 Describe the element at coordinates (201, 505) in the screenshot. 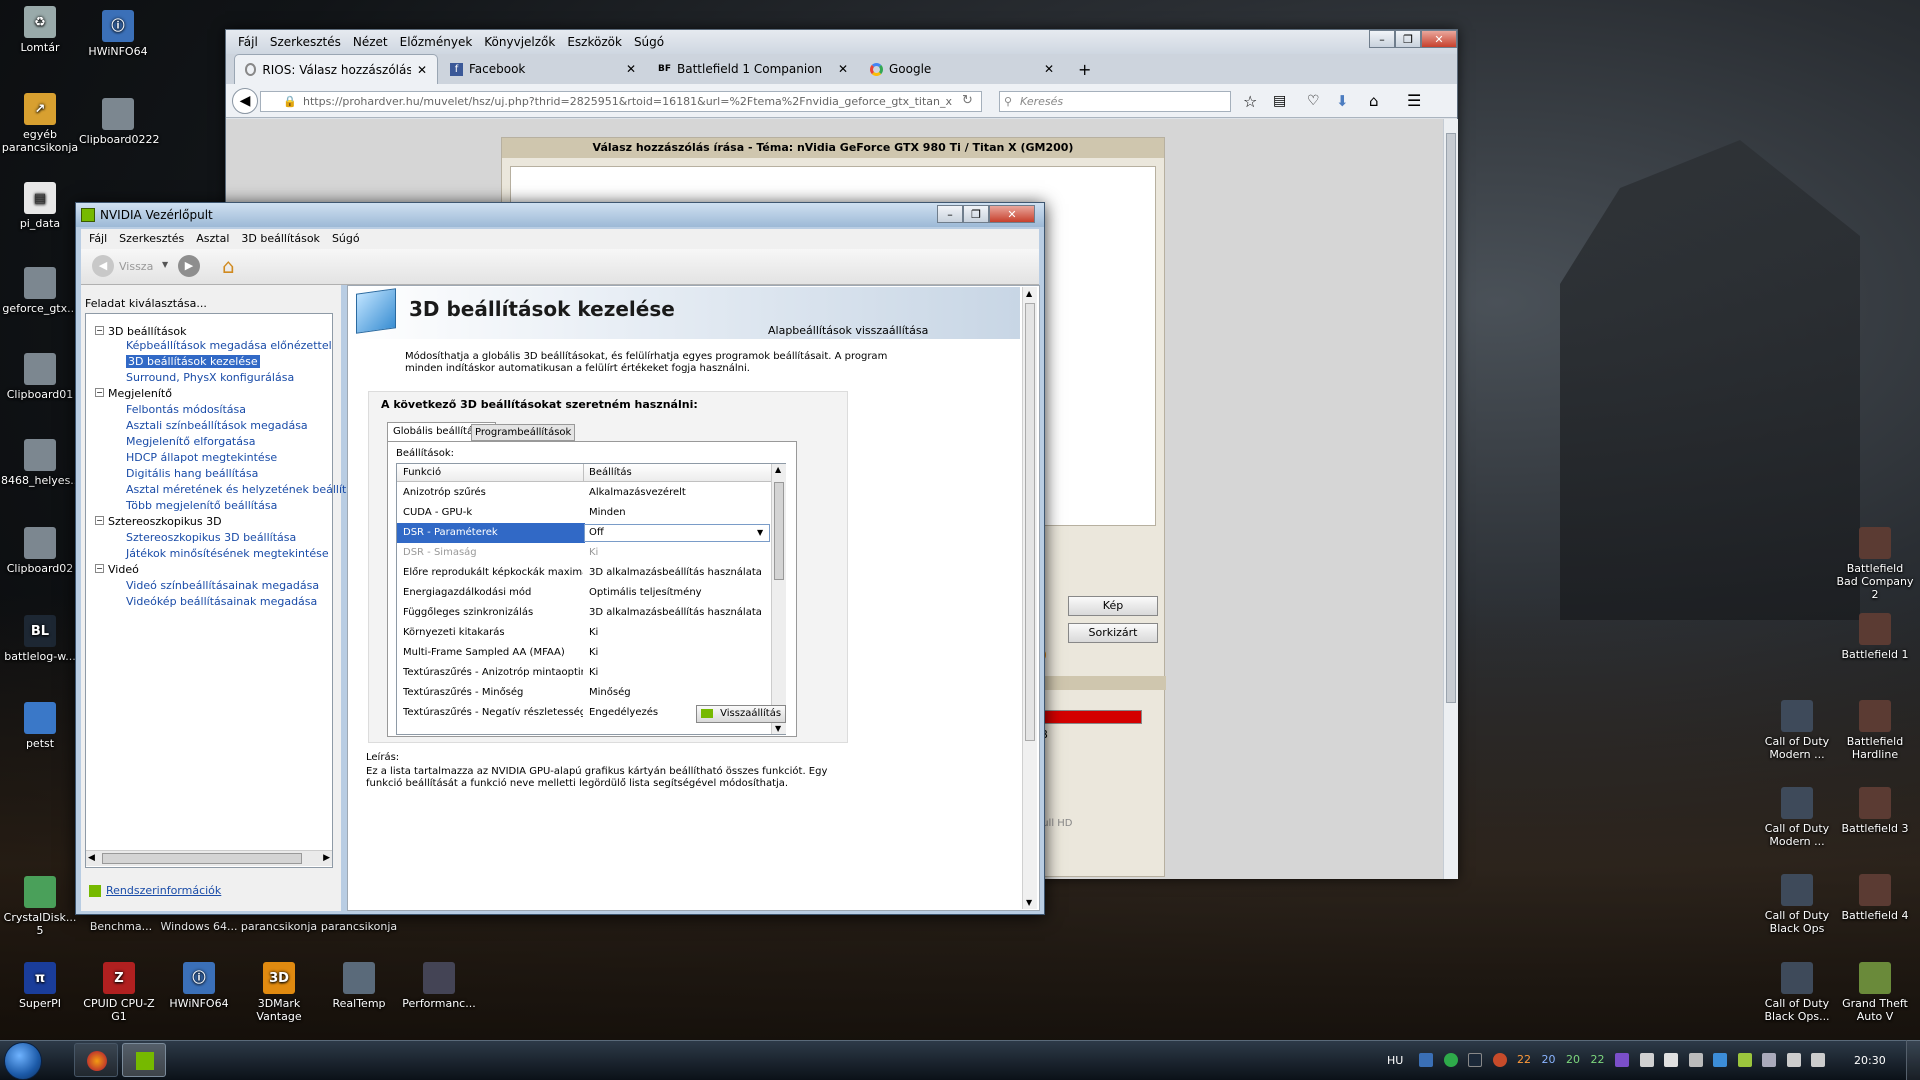

I see `tree-item: Több megjelenítő beállítása` at that location.